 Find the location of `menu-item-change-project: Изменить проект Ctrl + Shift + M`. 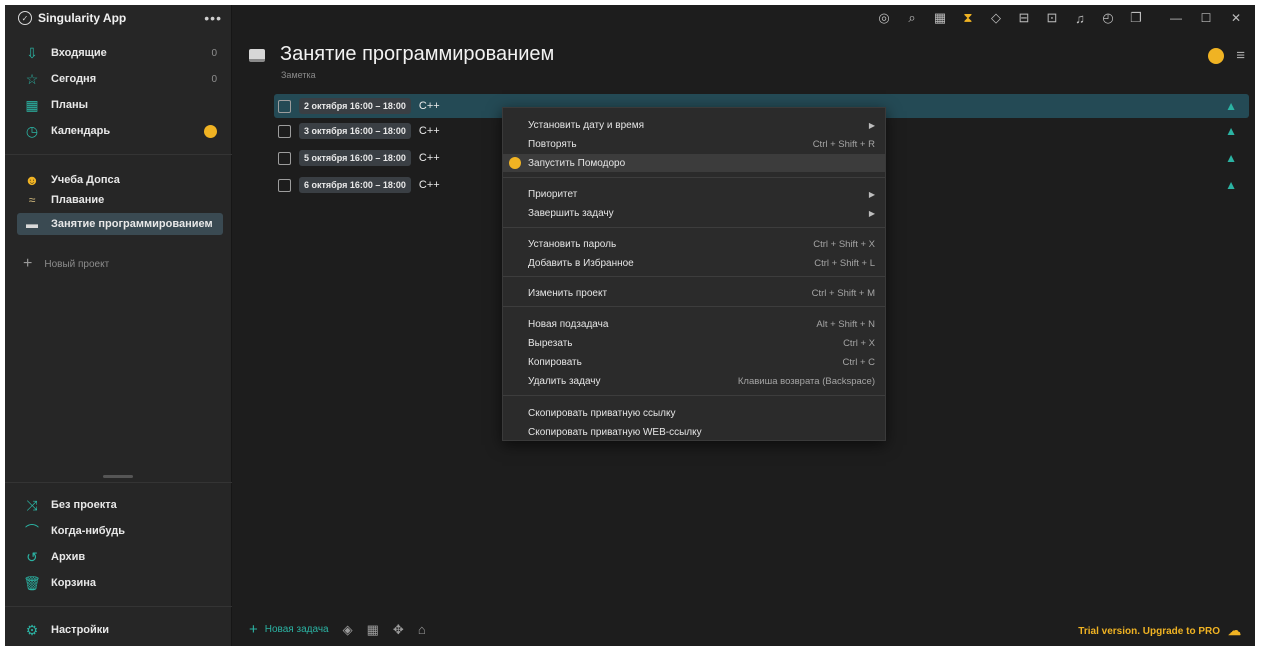

menu-item-change-project: Изменить проект Ctrl + Shift + M is located at coordinates (694, 293).